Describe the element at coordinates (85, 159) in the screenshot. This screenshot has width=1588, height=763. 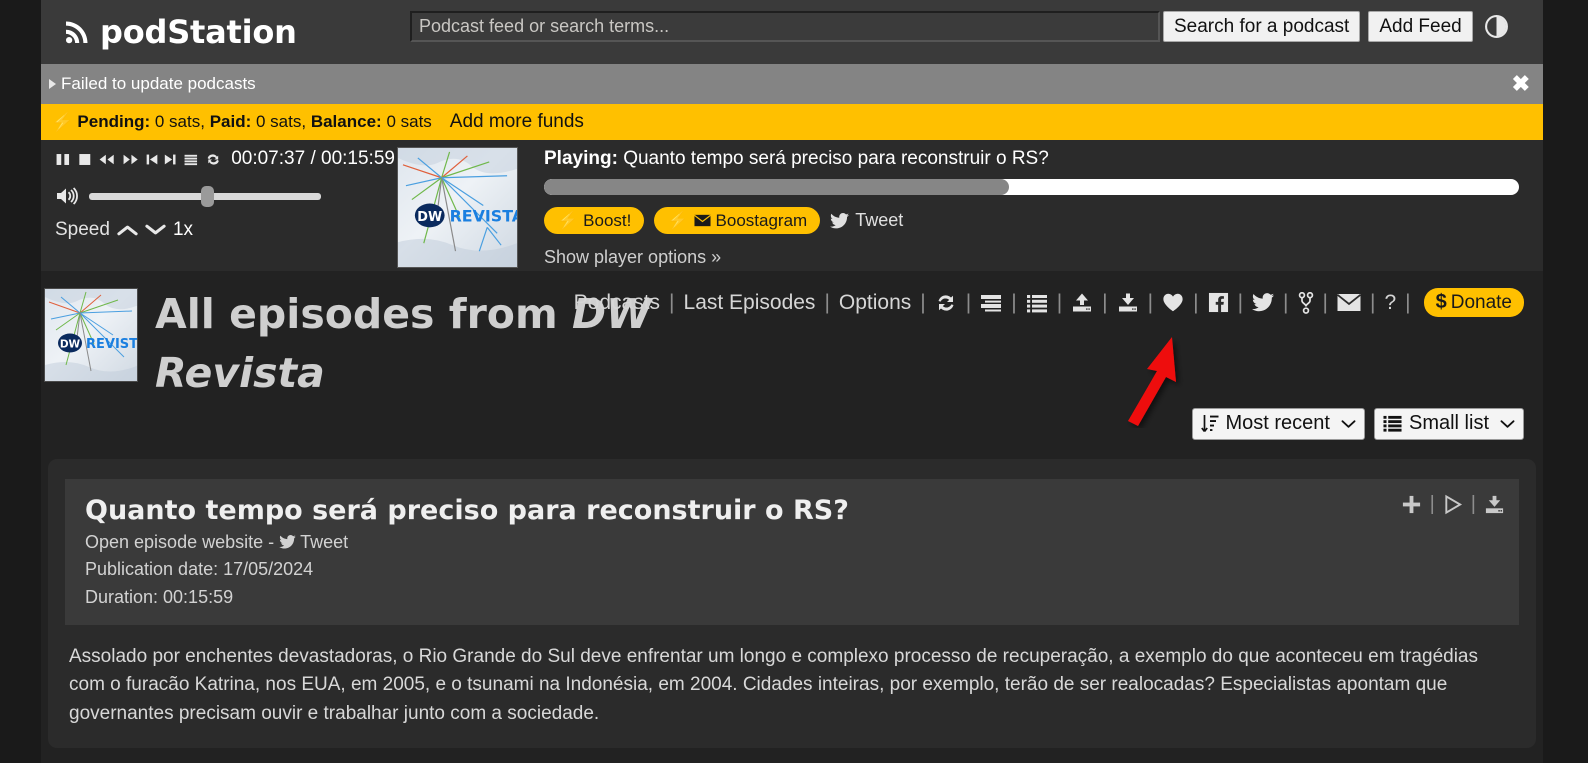
I see `stop-icon` at that location.